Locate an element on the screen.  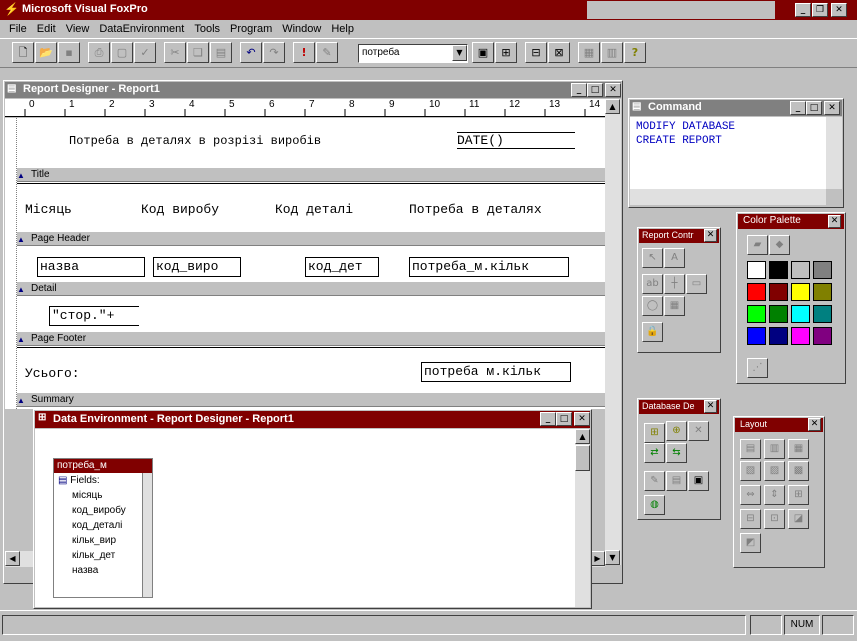
center-vertically-icon: ⊡ is located at coordinates (774, 519).